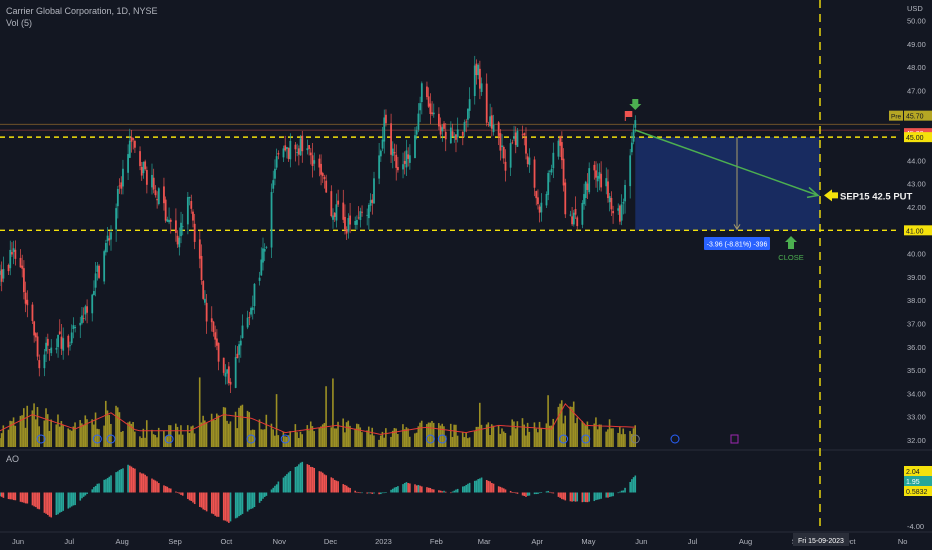 The height and width of the screenshot is (550, 932). I want to click on time-tick-label: Mar, so click(484, 541).